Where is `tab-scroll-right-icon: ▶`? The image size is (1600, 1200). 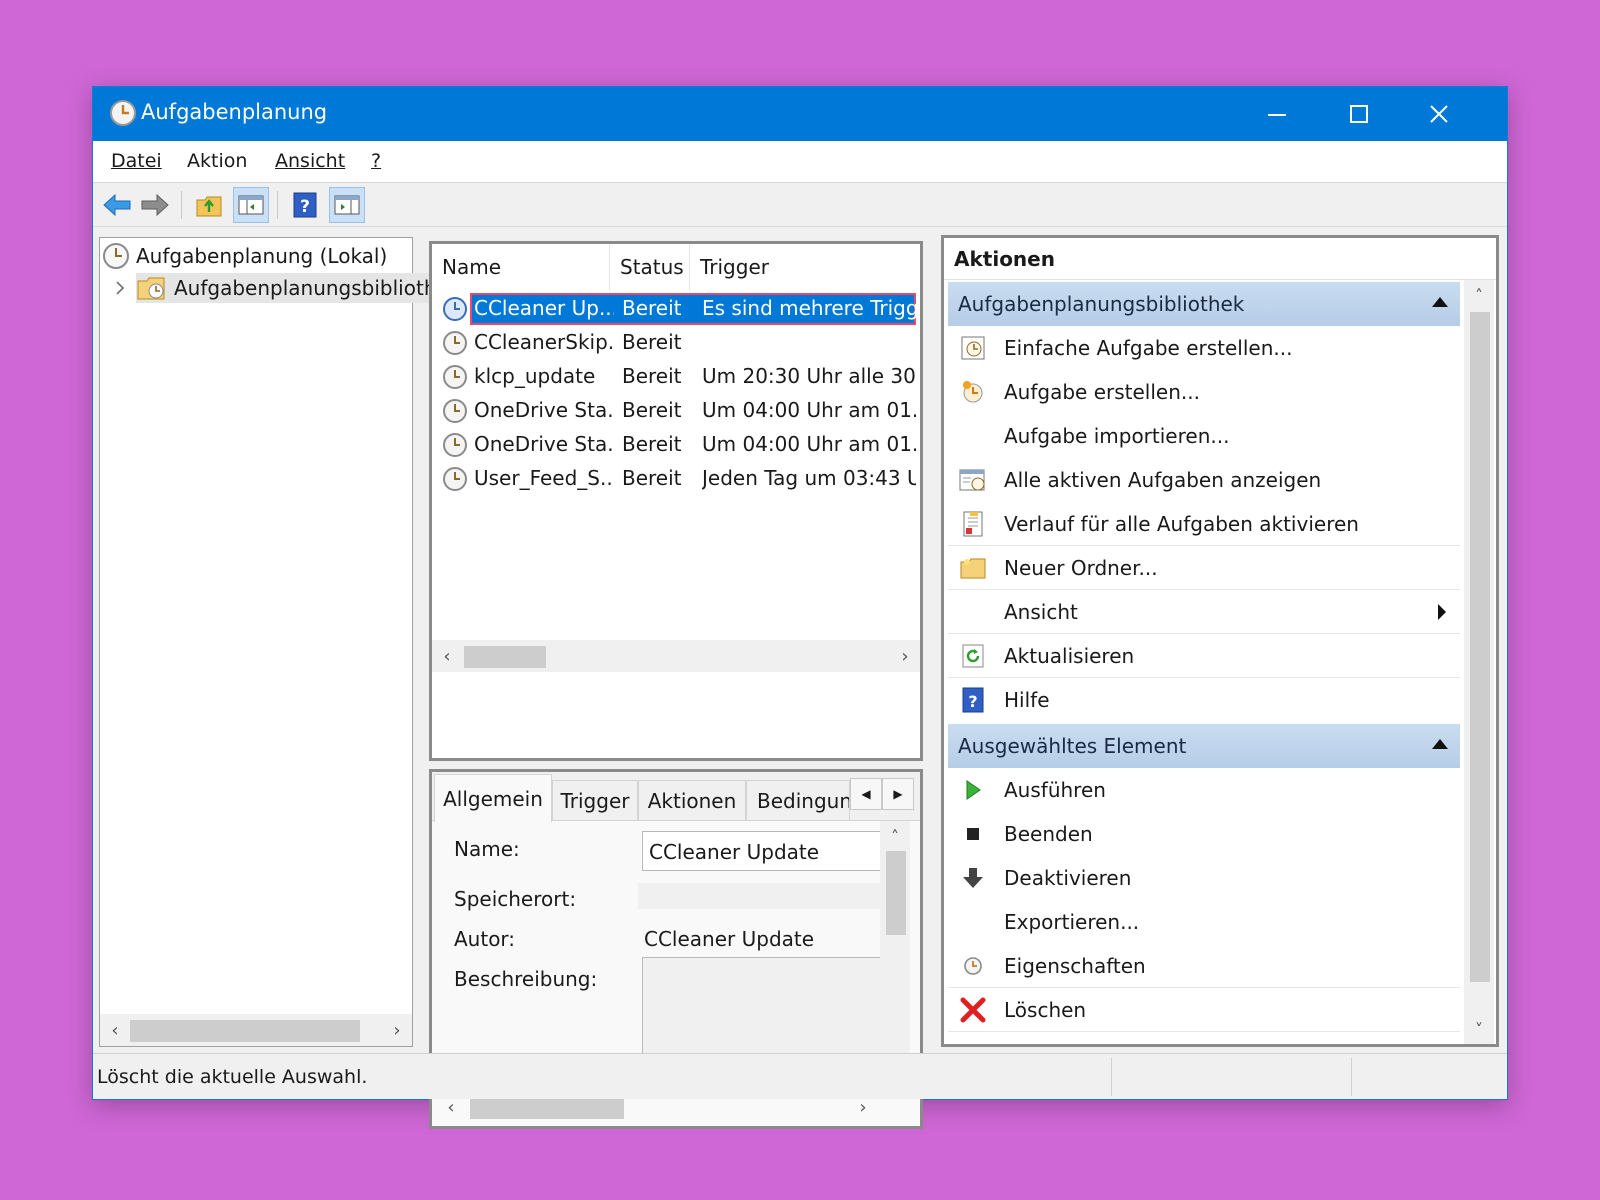 tab-scroll-right-icon: ▶ is located at coordinates (898, 794).